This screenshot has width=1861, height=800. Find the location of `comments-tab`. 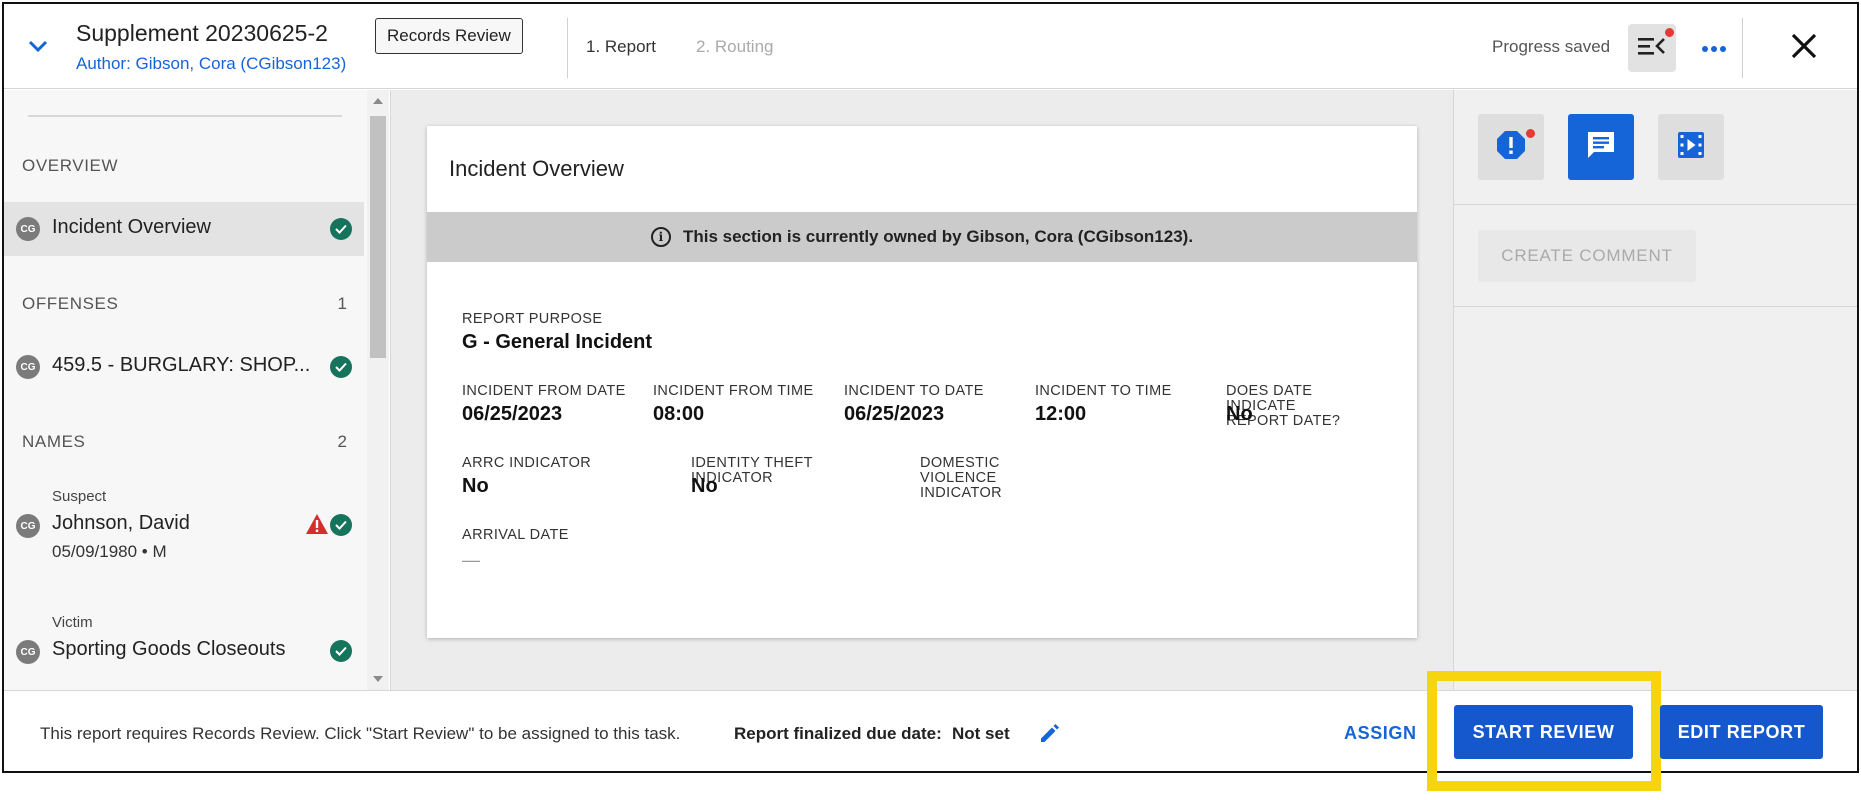

comments-tab is located at coordinates (1601, 147).